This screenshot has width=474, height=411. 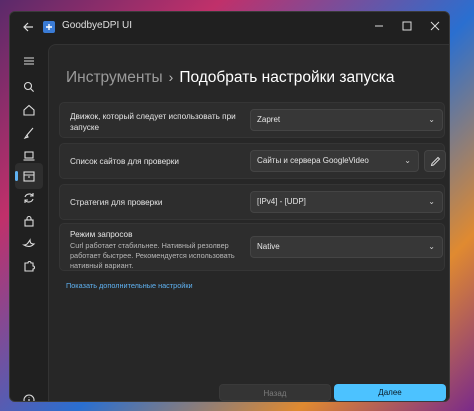 I want to click on window-title: GoodbyeDPI UI, so click(x=97, y=25).